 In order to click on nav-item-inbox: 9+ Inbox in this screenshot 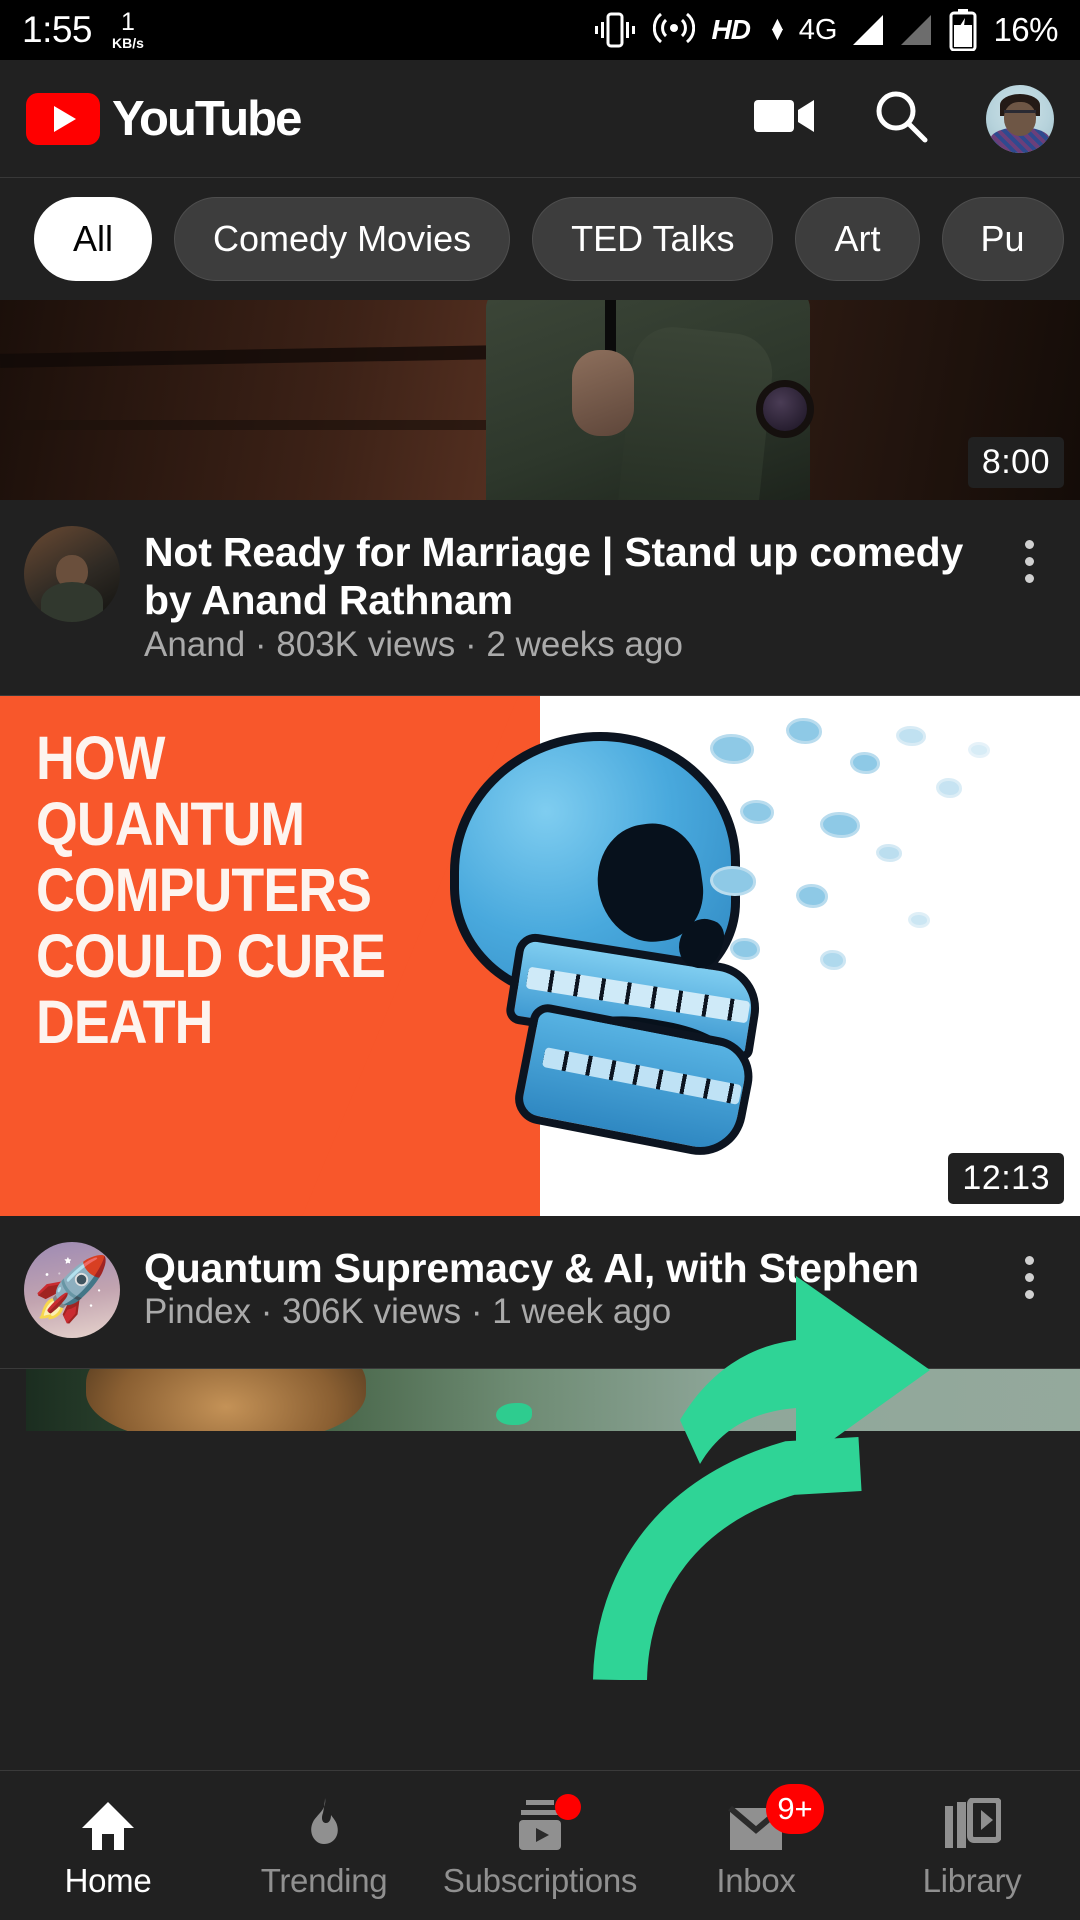, I will do `click(756, 1845)`.